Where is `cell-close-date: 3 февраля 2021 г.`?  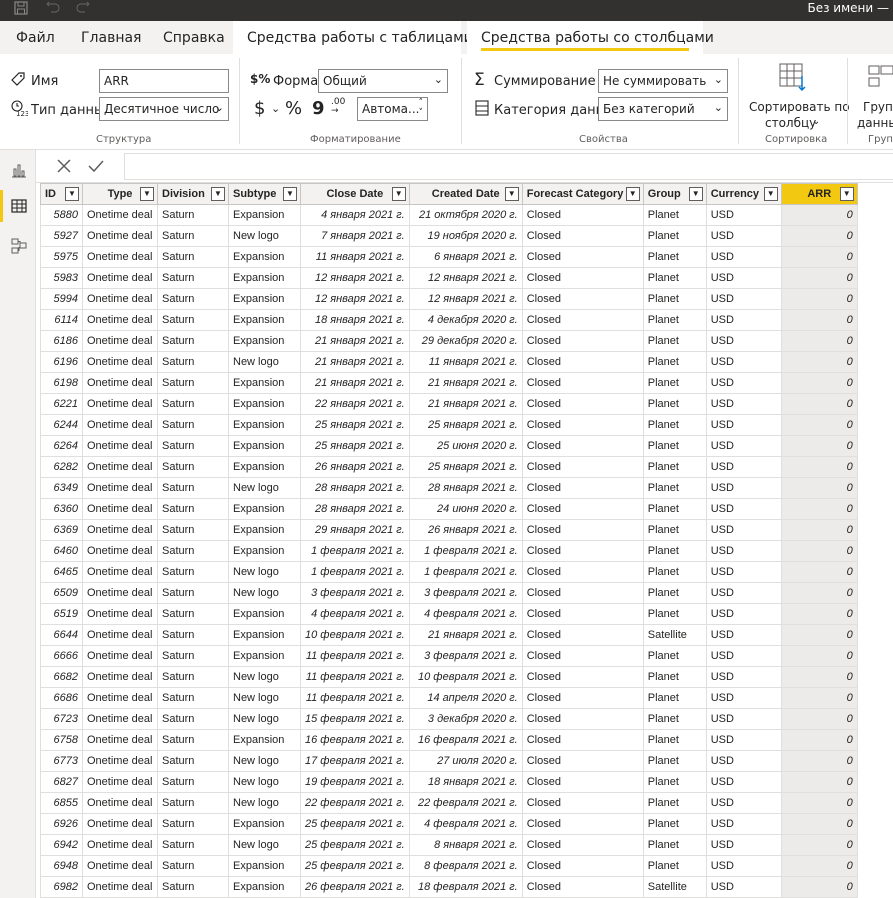 cell-close-date: 3 февраля 2021 г. is located at coordinates (355, 593).